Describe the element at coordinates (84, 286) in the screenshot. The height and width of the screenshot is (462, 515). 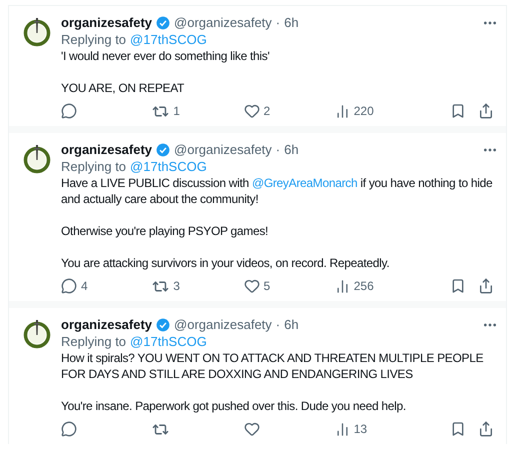
I see `reply-count: 4` at that location.